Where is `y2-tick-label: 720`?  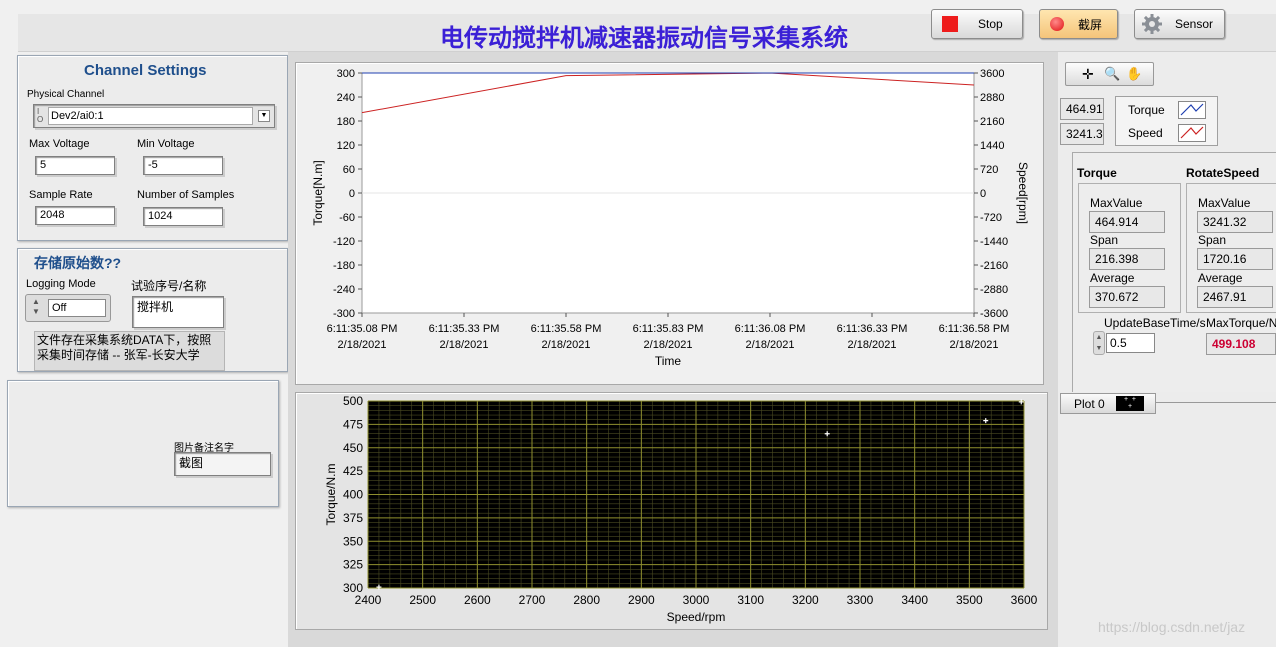
y2-tick-label: 720 is located at coordinates (989, 170).